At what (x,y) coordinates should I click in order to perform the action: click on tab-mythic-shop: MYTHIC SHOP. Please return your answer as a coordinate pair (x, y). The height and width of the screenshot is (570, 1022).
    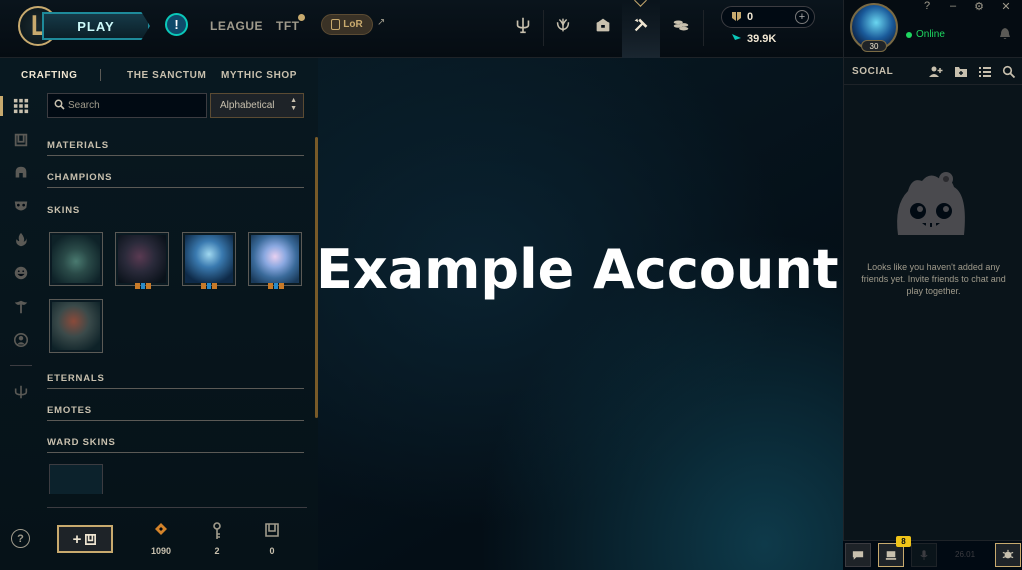
    Looking at the image, I should click on (259, 75).